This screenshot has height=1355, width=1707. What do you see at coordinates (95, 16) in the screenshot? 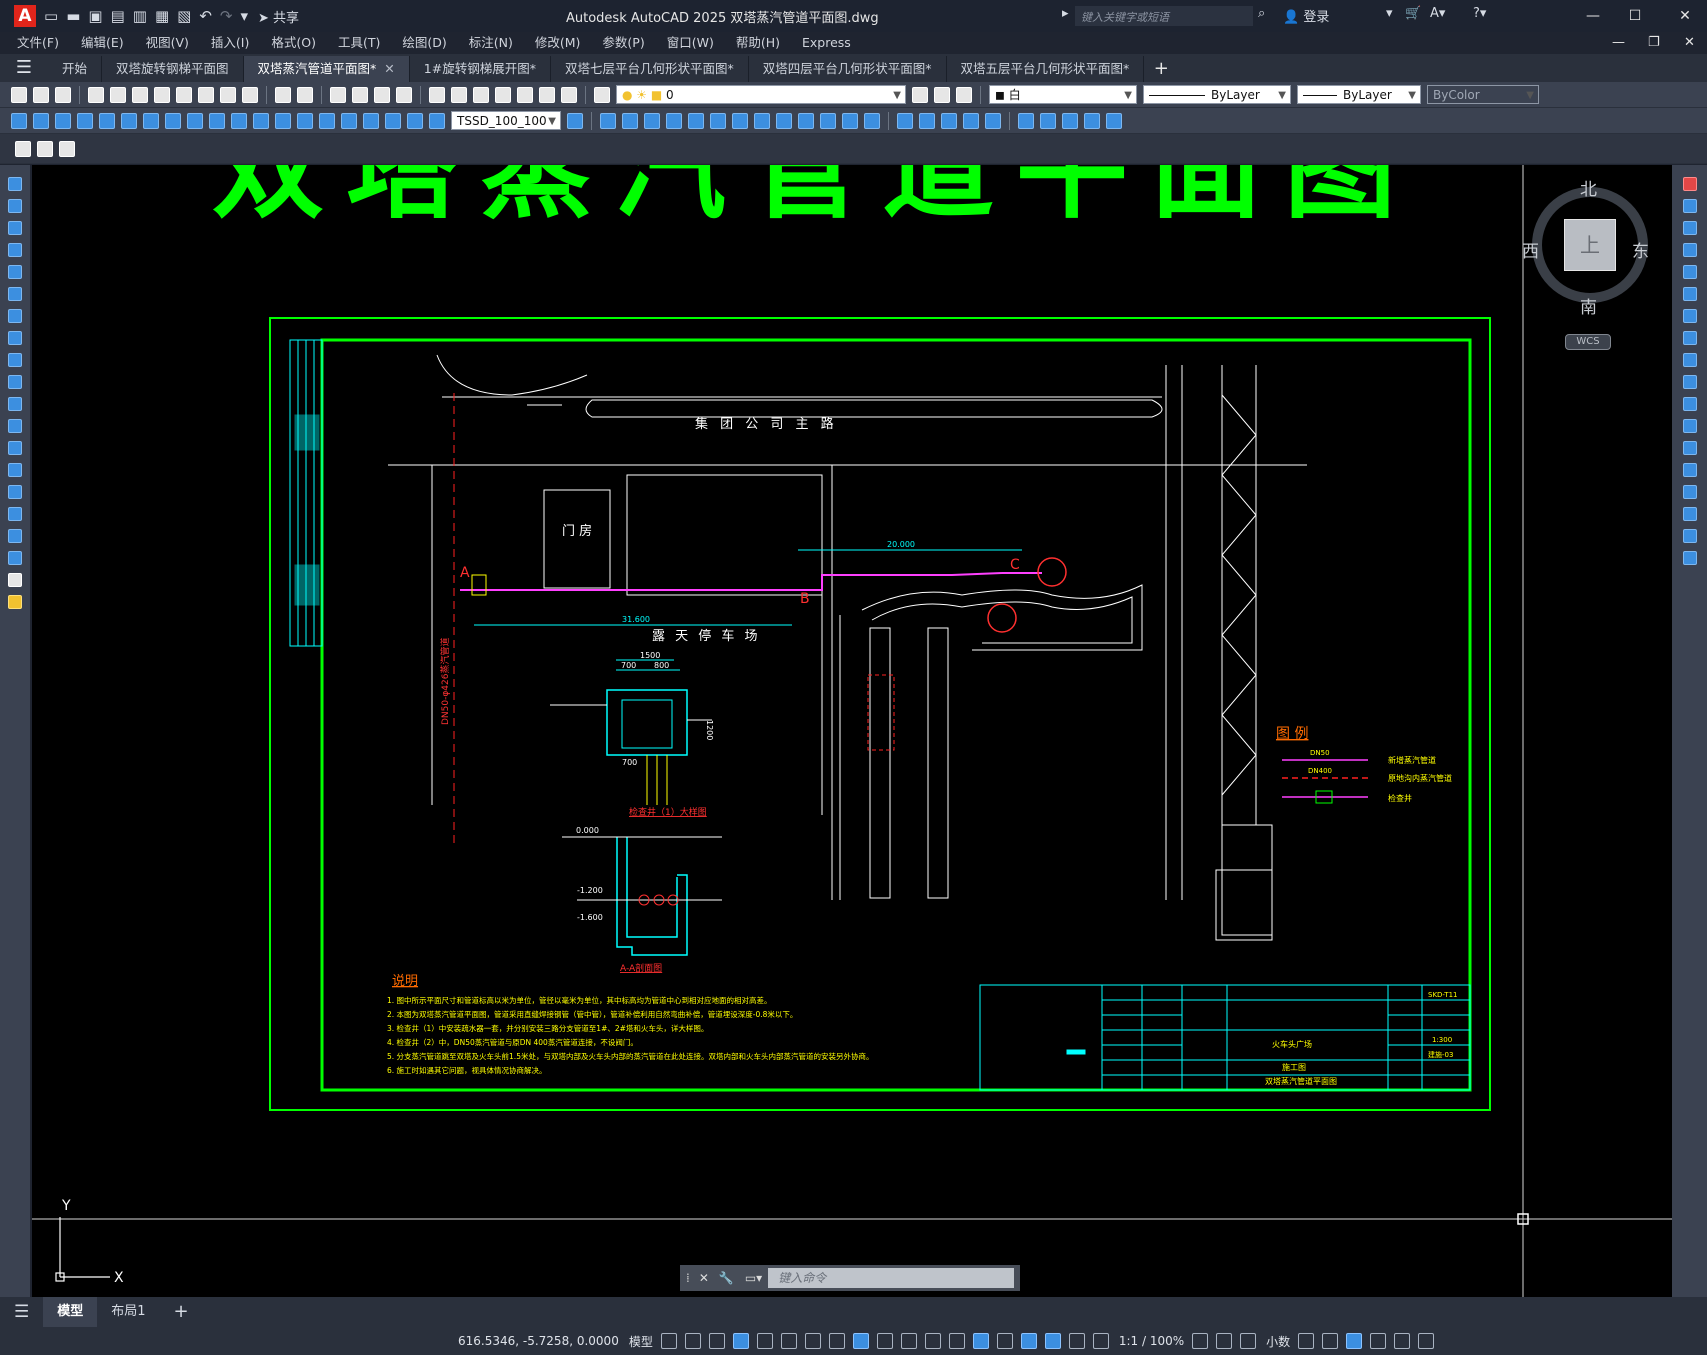
I see `save-icon: ▣` at bounding box center [95, 16].